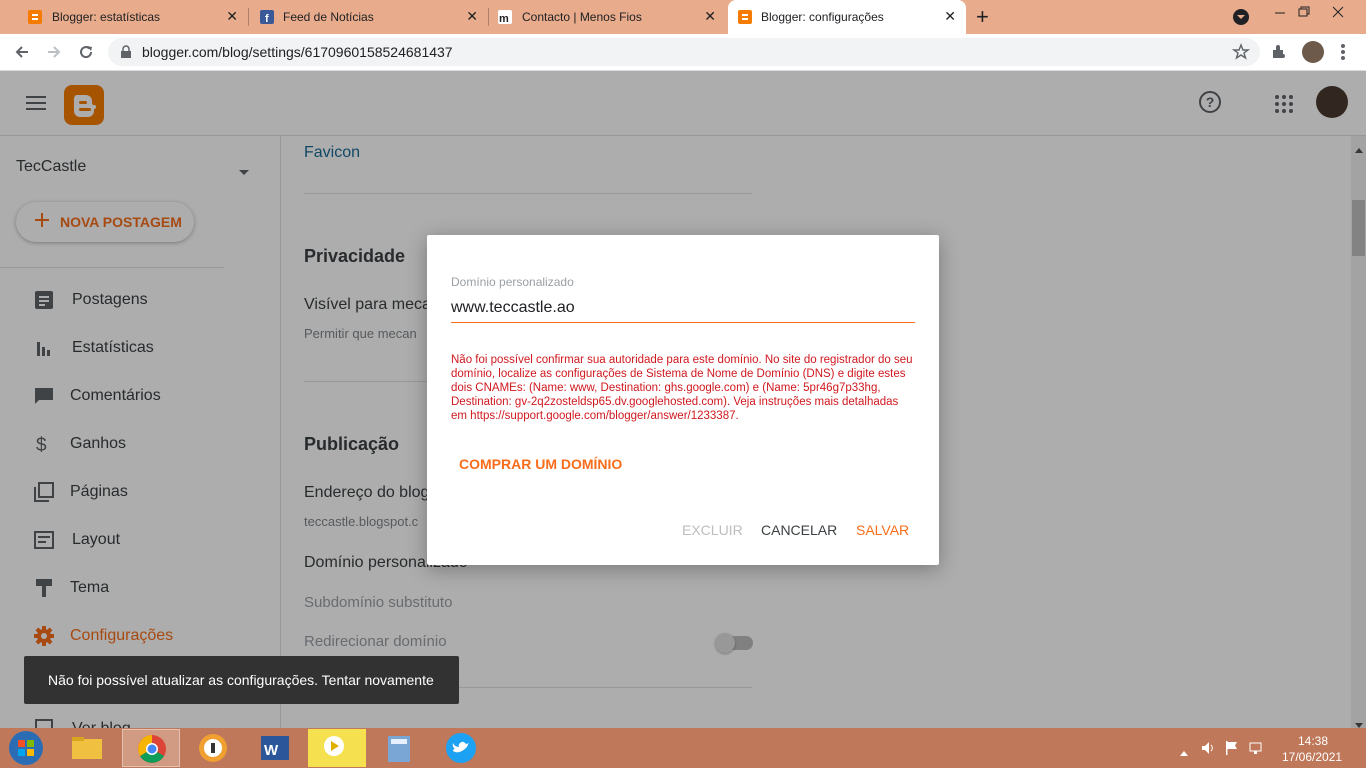 This screenshot has width=1366, height=773. I want to click on tab-title: Blogger: configurações, so click(822, 17).